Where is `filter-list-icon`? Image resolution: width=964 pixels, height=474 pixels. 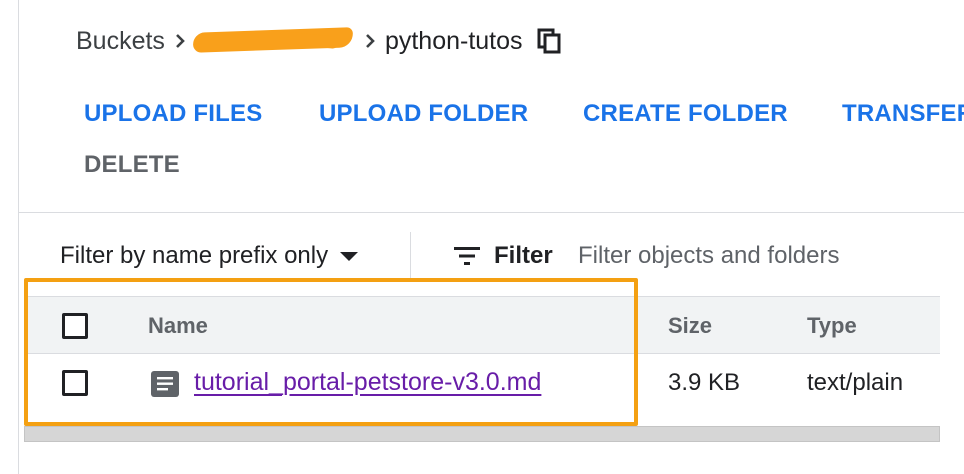
filter-list-icon is located at coordinates (467, 256).